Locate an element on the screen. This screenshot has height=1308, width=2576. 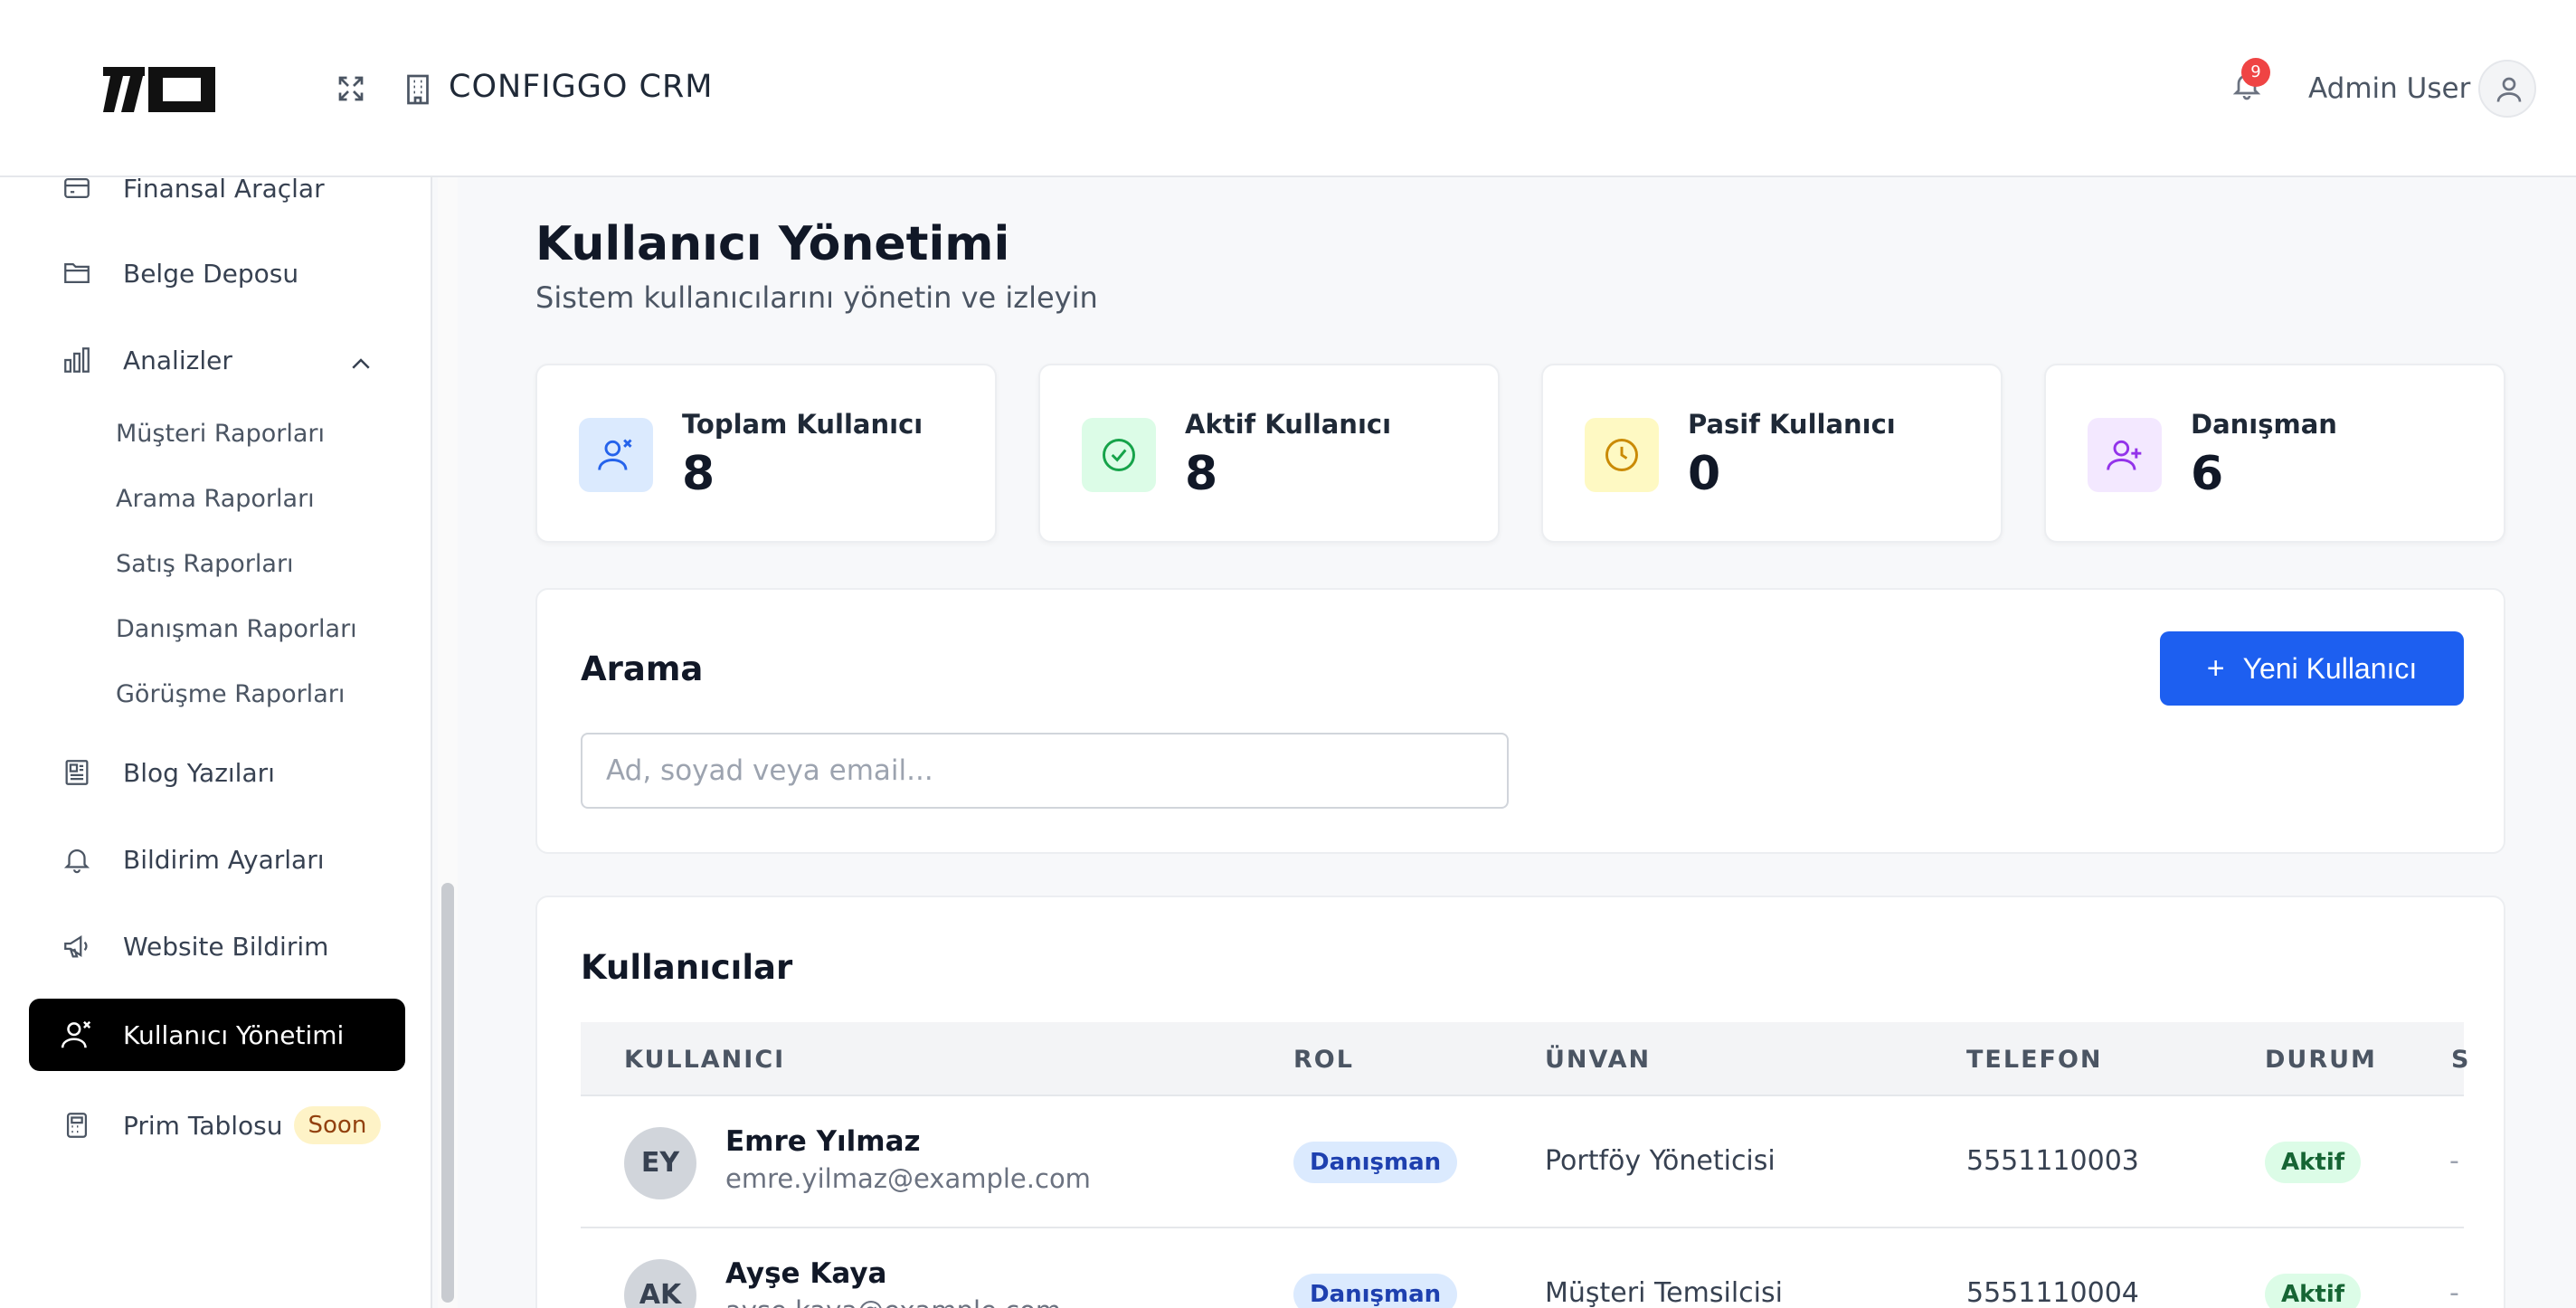
user-avatar is located at coordinates (2507, 89).